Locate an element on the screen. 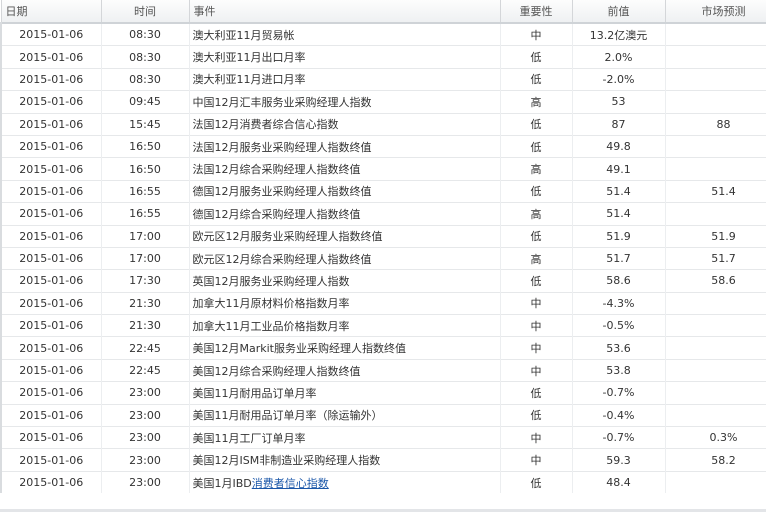 This screenshot has height=512, width=766. time-cell: 15:45 is located at coordinates (145, 124).